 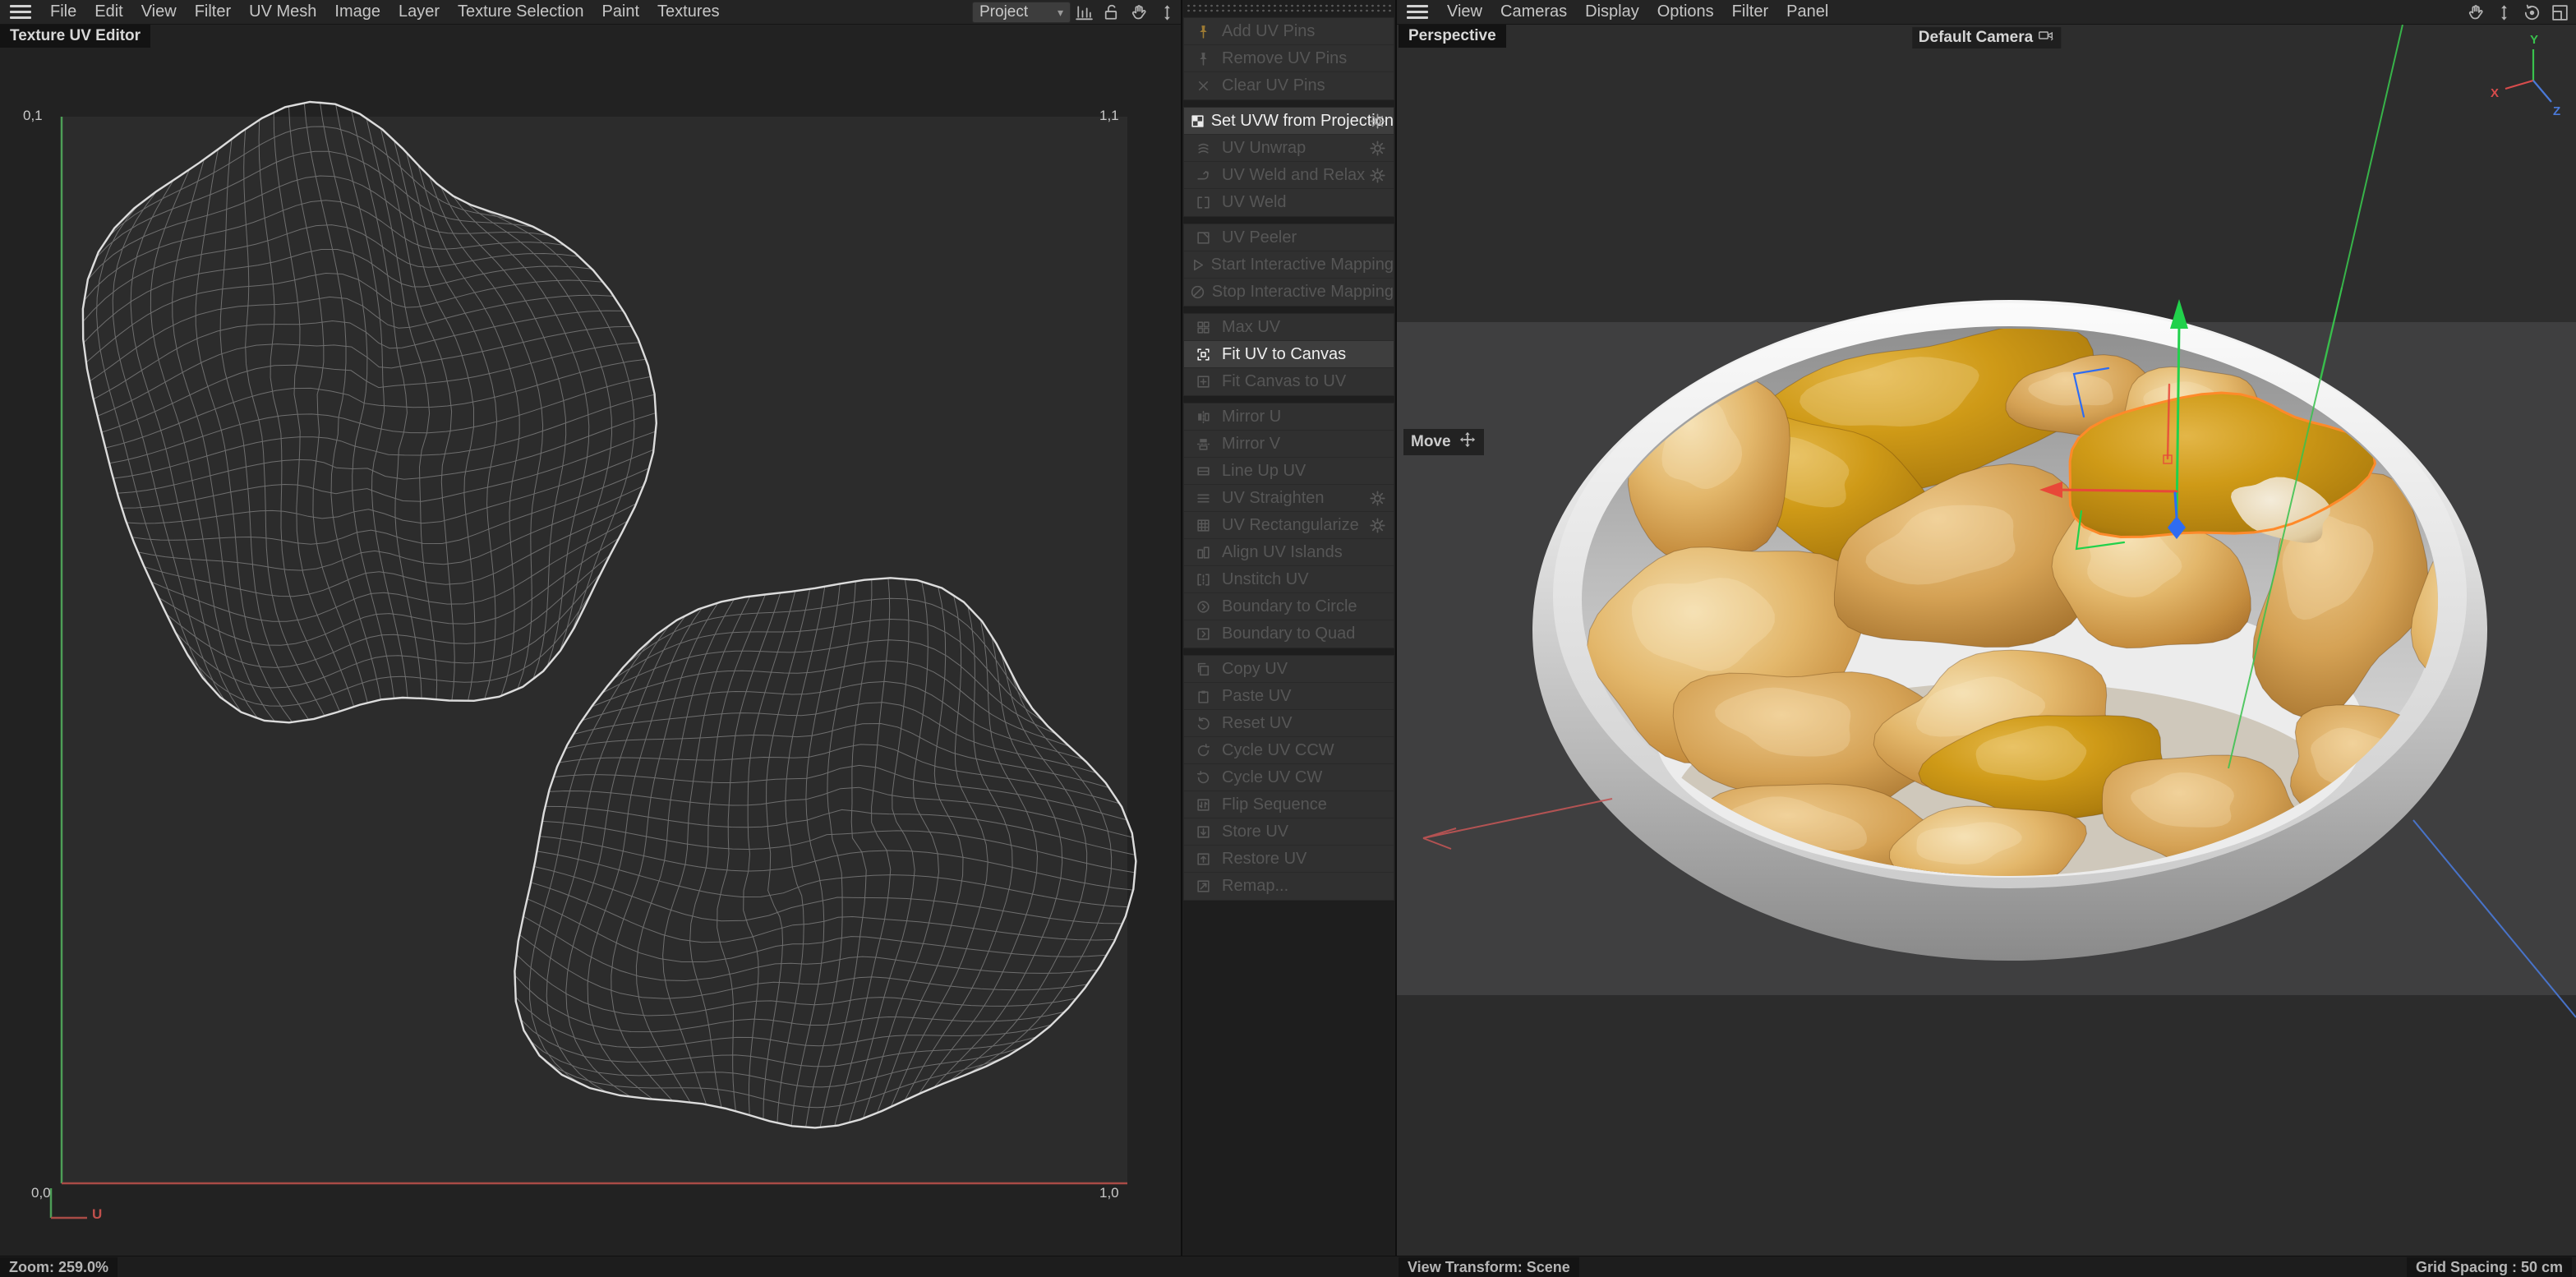 What do you see at coordinates (282, 11) in the screenshot?
I see `menu-uv-mesh: UV Mesh` at bounding box center [282, 11].